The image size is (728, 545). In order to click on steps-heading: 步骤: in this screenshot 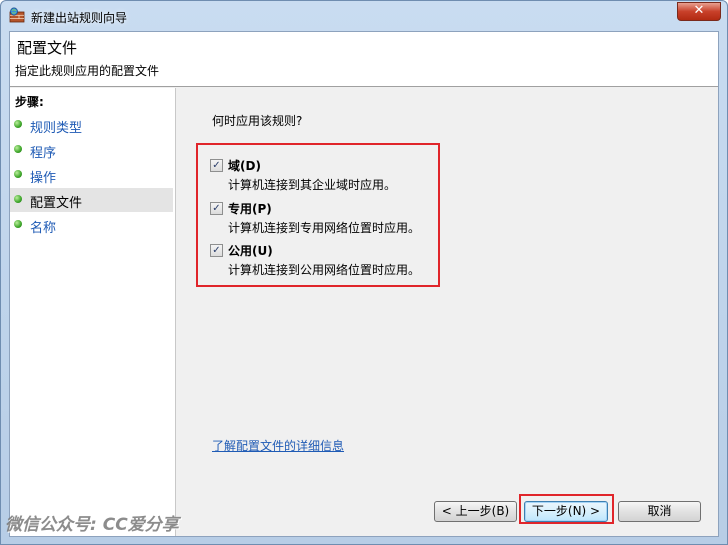, I will do `click(29, 102)`.